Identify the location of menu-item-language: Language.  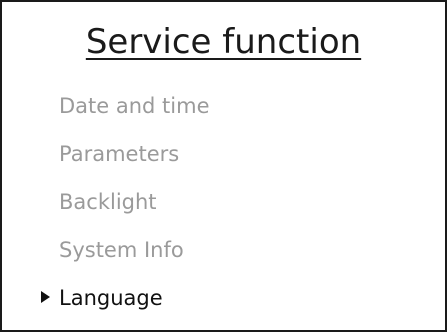
(223, 298).